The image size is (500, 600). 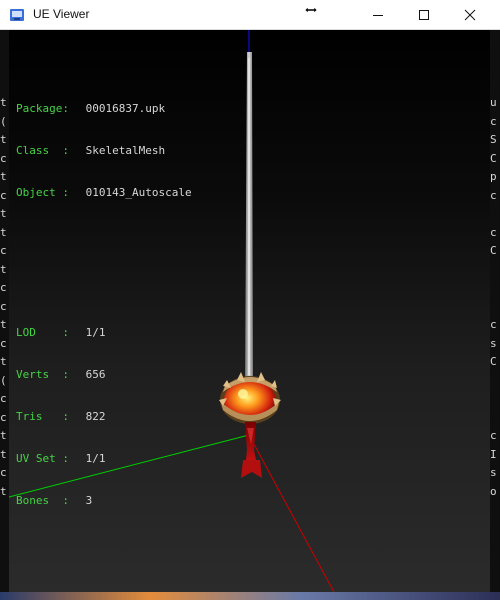 What do you see at coordinates (493, 102) in the screenshot?
I see `background-text-fragment: u` at bounding box center [493, 102].